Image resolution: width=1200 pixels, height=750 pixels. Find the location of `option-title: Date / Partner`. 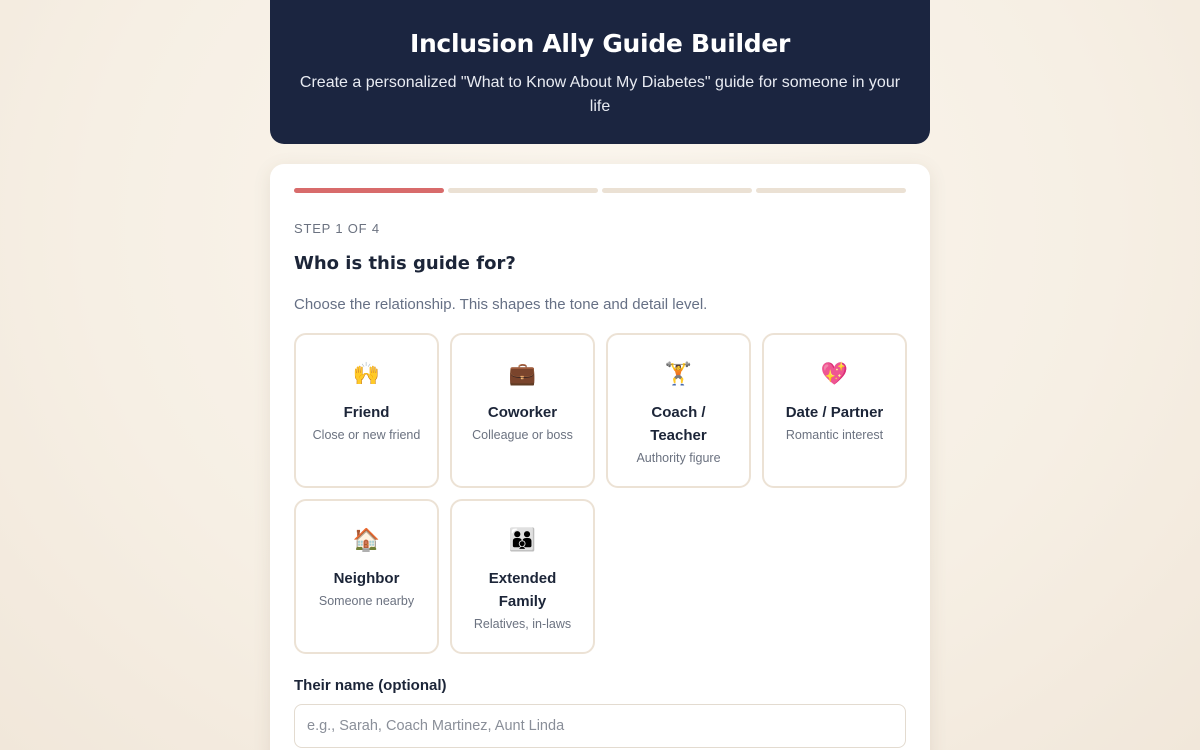

option-title: Date / Partner is located at coordinates (834, 412).